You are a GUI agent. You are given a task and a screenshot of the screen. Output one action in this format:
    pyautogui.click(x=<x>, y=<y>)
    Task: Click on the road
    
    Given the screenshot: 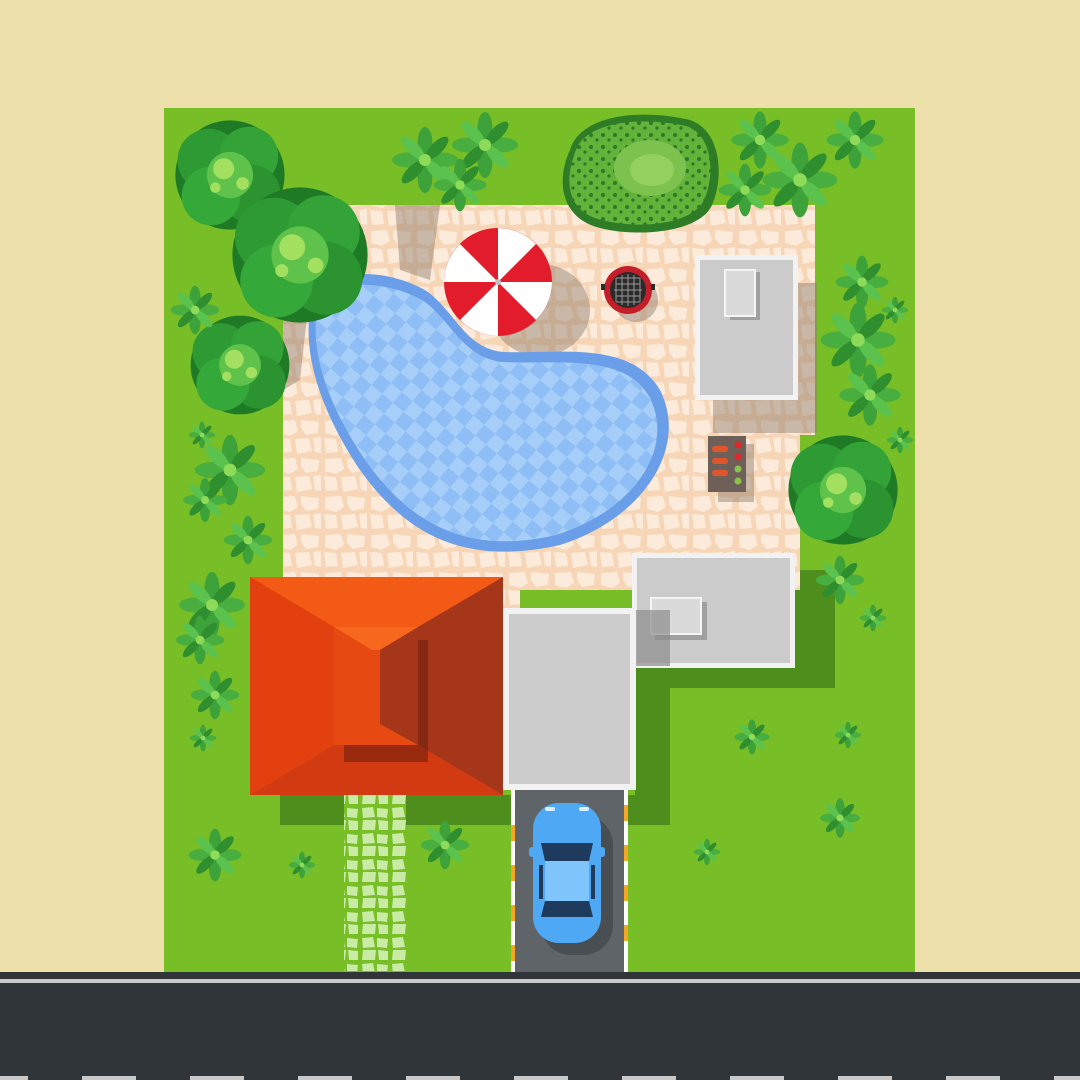 What is the action you would take?
    pyautogui.click(x=540, y=1026)
    